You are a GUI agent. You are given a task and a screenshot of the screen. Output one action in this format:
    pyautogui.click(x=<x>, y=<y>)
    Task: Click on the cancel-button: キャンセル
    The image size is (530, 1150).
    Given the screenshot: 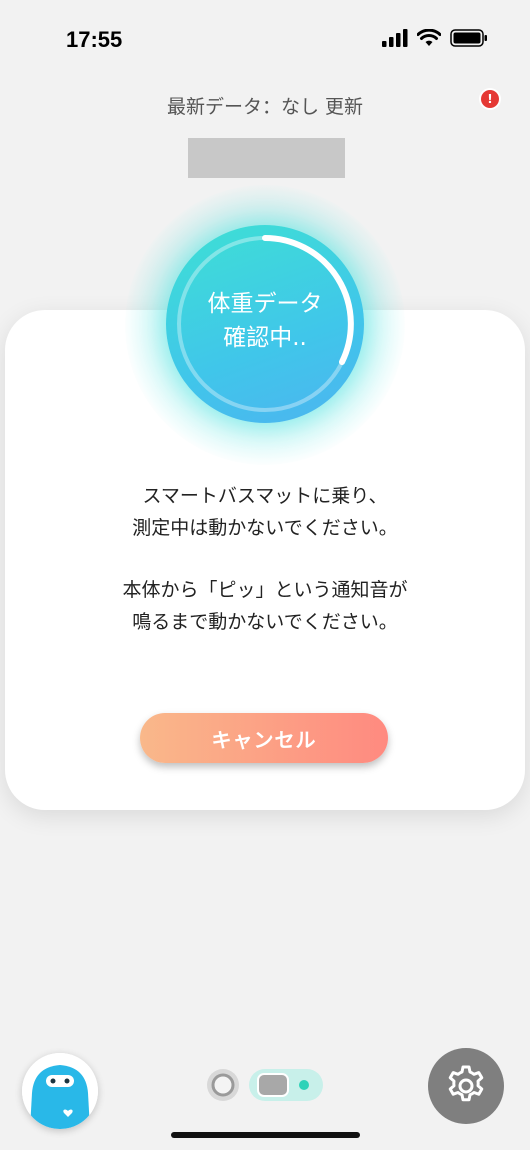 What is the action you would take?
    pyautogui.click(x=264, y=738)
    